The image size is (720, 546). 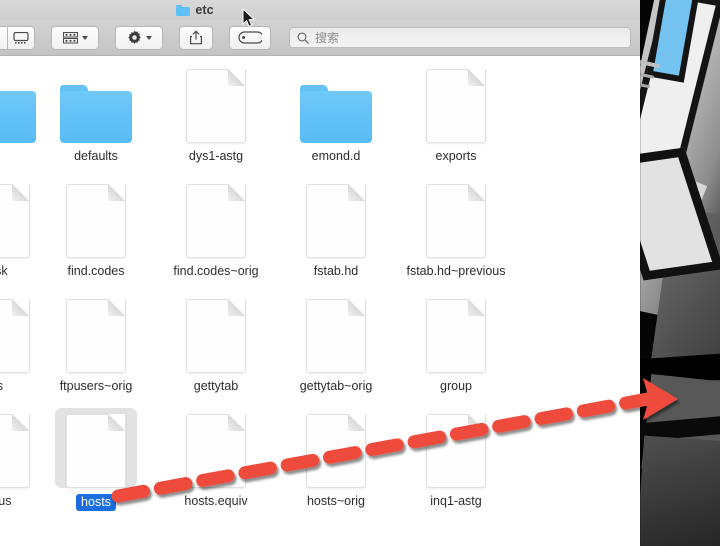 I want to click on file-name-label: fstab.hd~previous, so click(x=456, y=271).